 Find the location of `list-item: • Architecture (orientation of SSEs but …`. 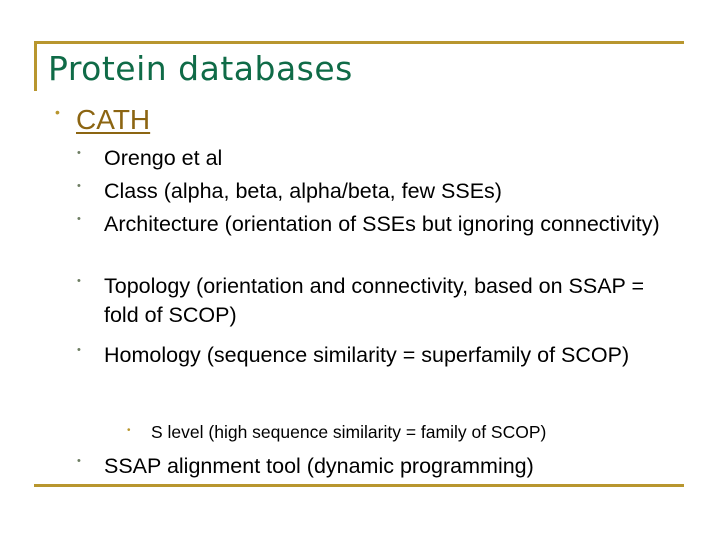

list-item: • Architecture (orientation of SSEs but … is located at coordinates (375, 224).